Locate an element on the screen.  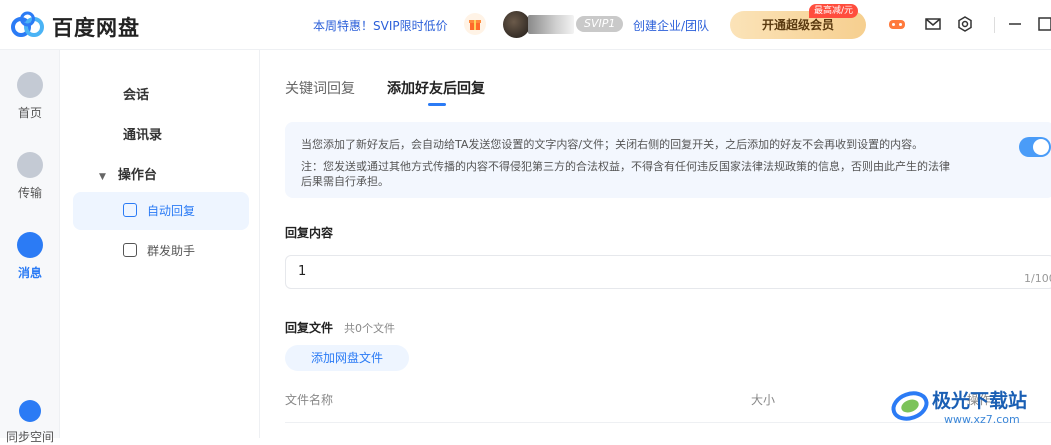
subnav-item-label: 群发助手 is located at coordinates (171, 251).